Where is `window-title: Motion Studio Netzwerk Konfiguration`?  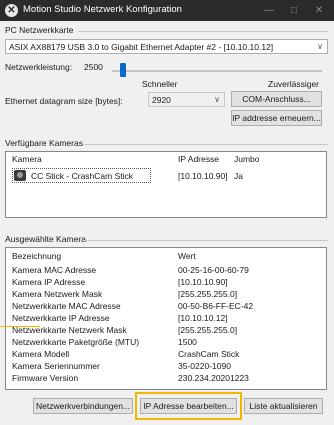 window-title: Motion Studio Netzwerk Konfiguration is located at coordinates (102, 9).